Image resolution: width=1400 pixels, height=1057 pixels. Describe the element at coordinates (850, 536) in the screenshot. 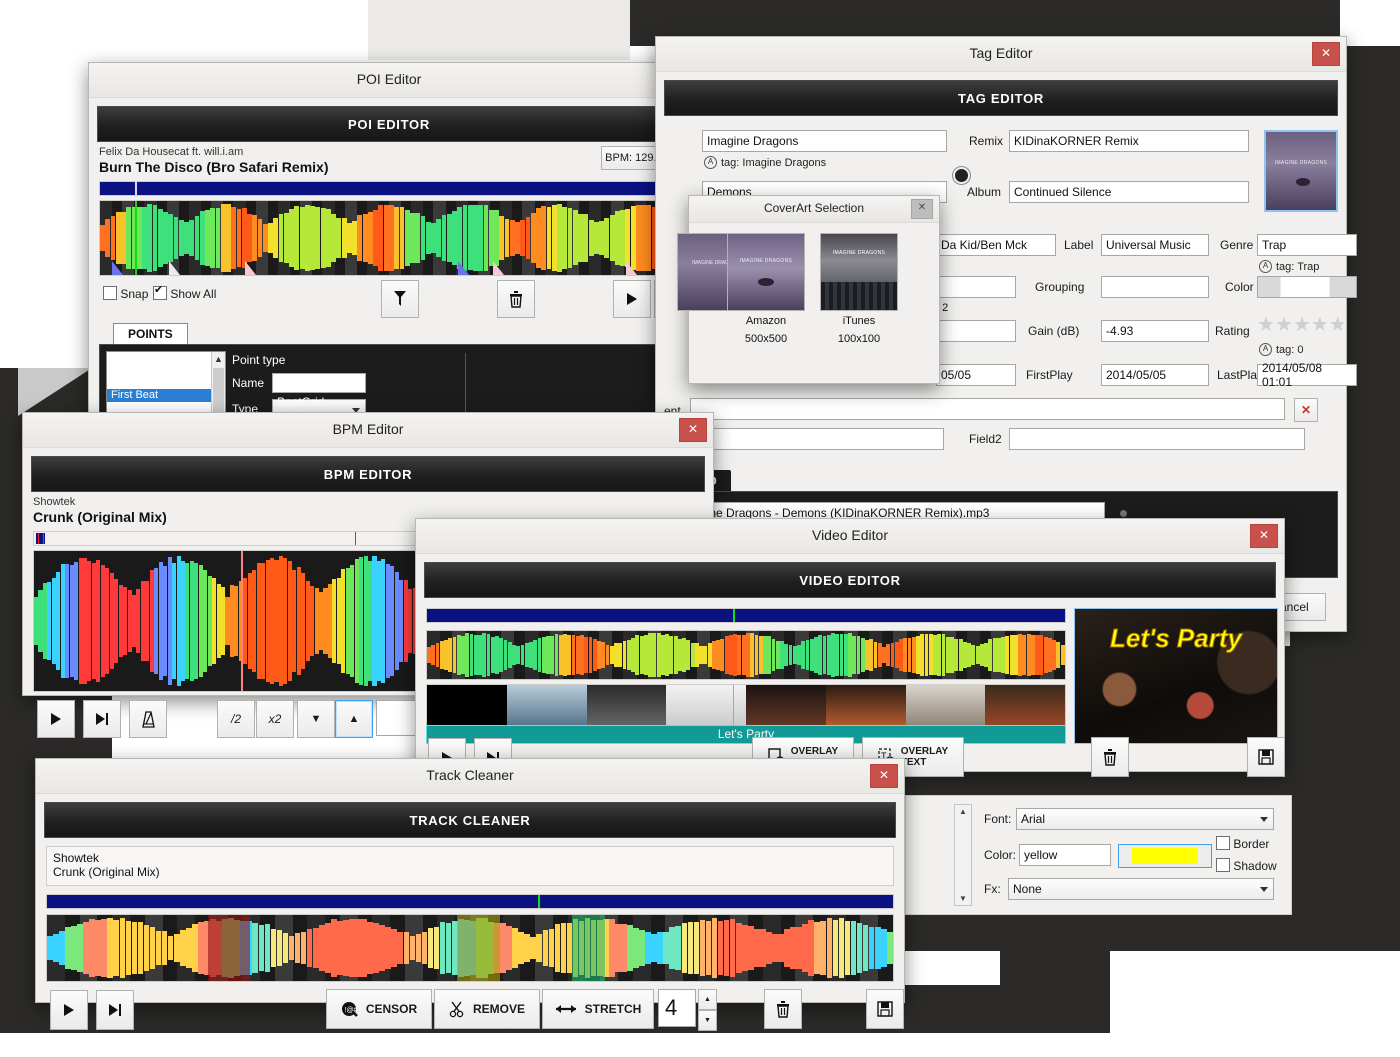

I see `video-editor-titlebar: Video Editor ✕` at that location.